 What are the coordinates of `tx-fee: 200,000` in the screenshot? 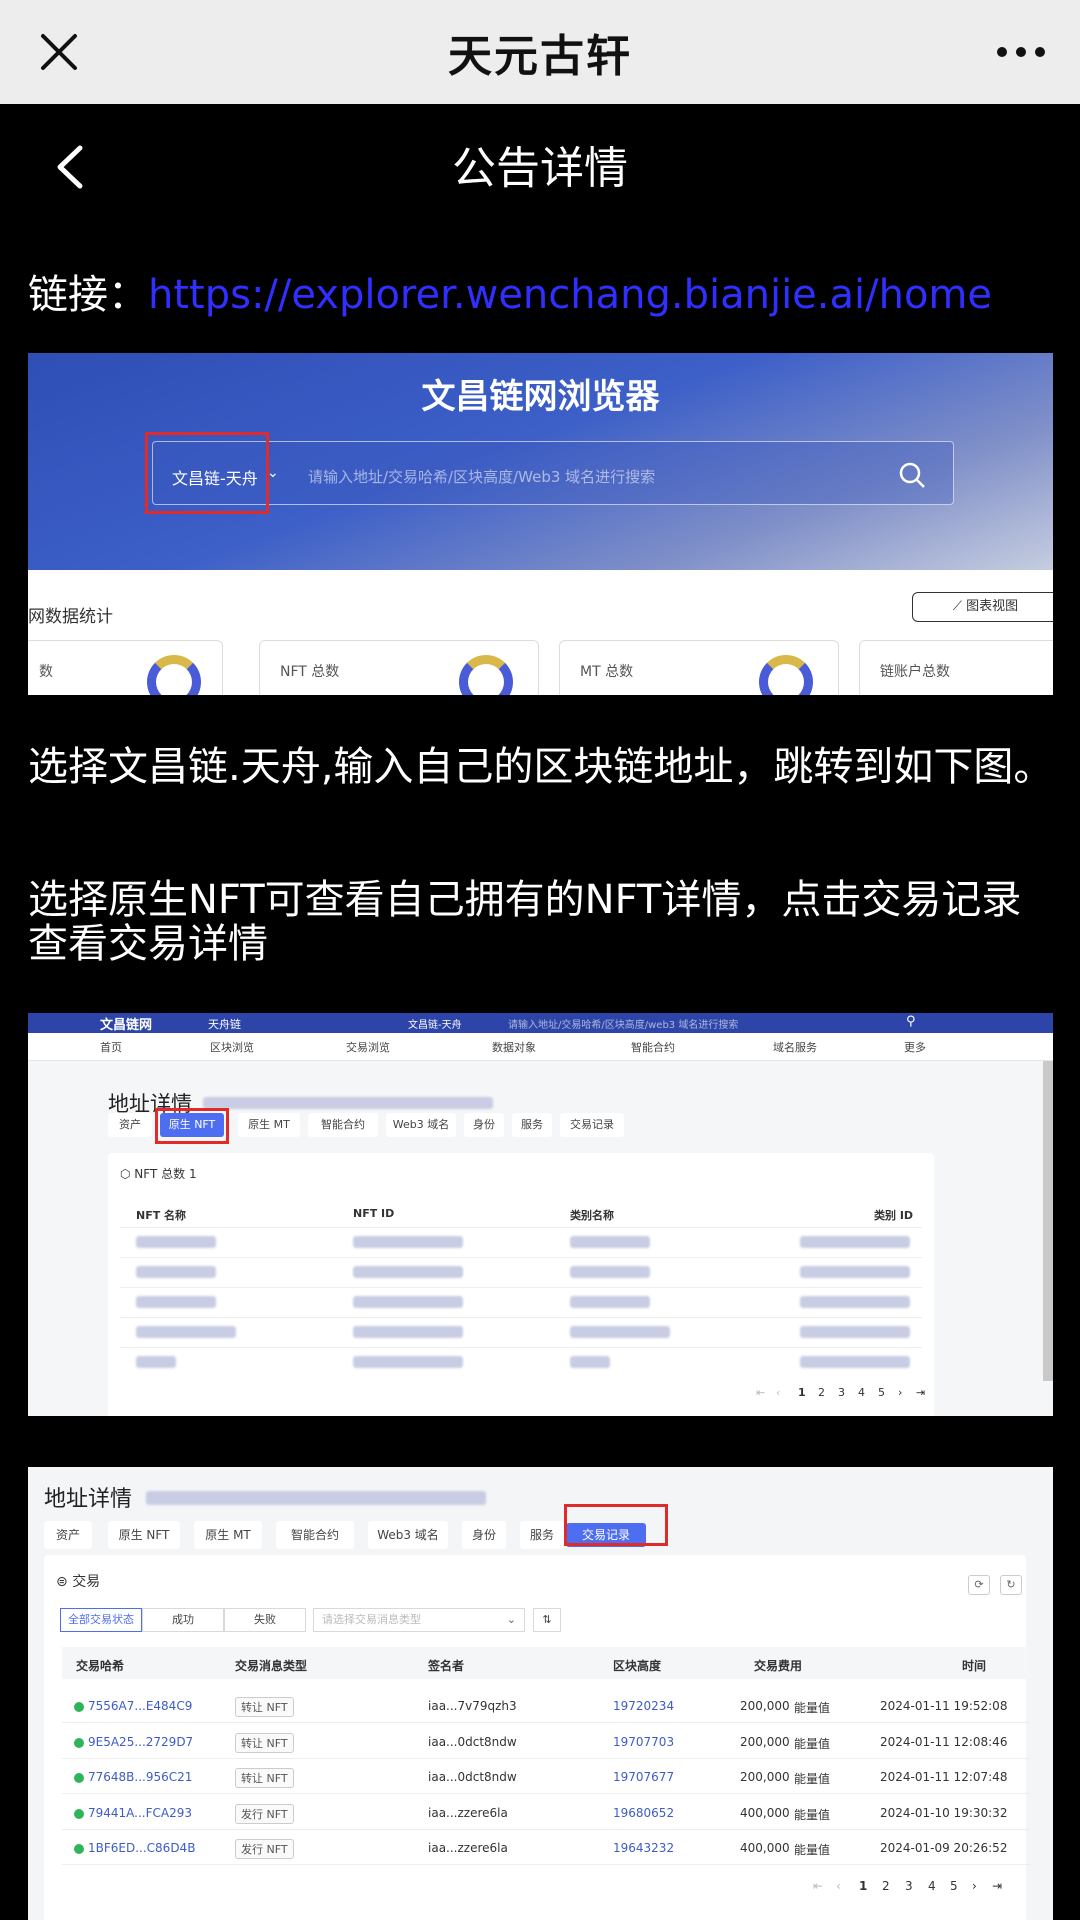 It's located at (765, 1742).